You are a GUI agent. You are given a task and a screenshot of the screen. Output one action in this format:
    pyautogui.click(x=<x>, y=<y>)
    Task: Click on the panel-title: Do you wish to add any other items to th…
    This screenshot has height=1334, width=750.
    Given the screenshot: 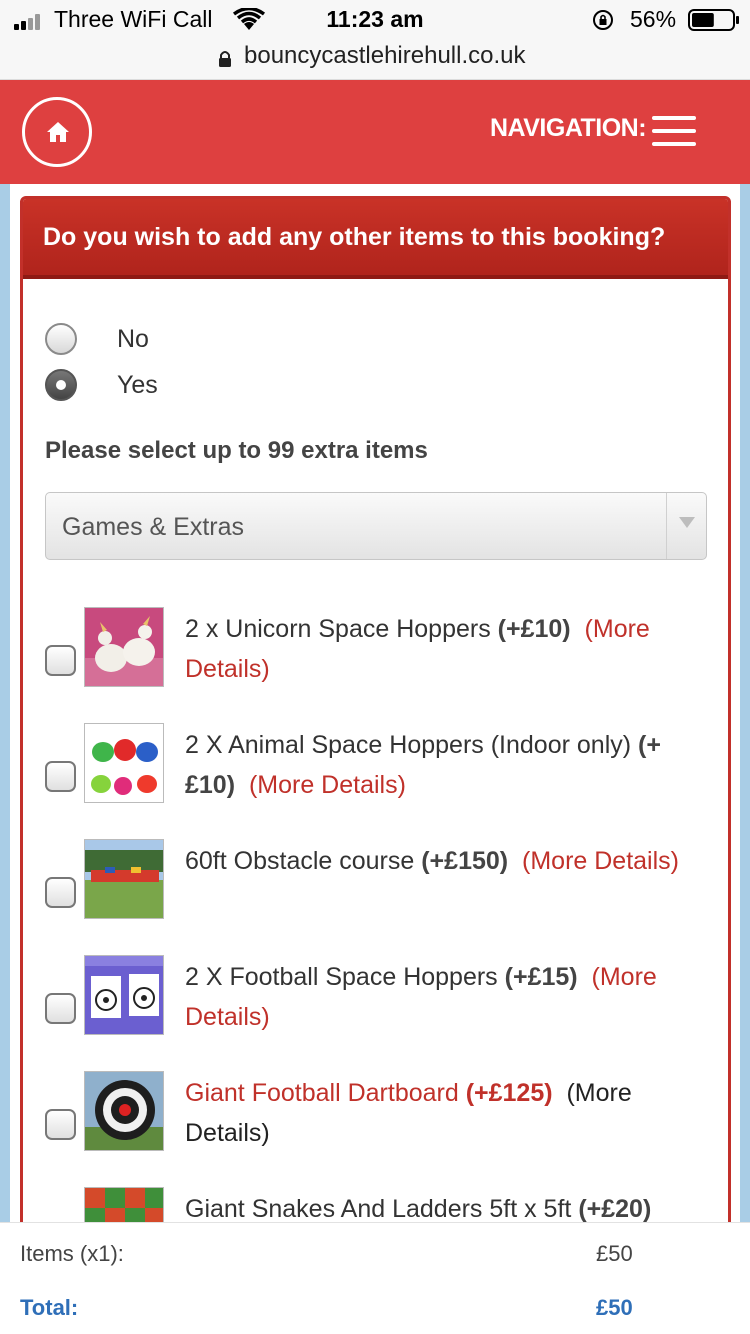 What is the action you would take?
    pyautogui.click(x=354, y=237)
    